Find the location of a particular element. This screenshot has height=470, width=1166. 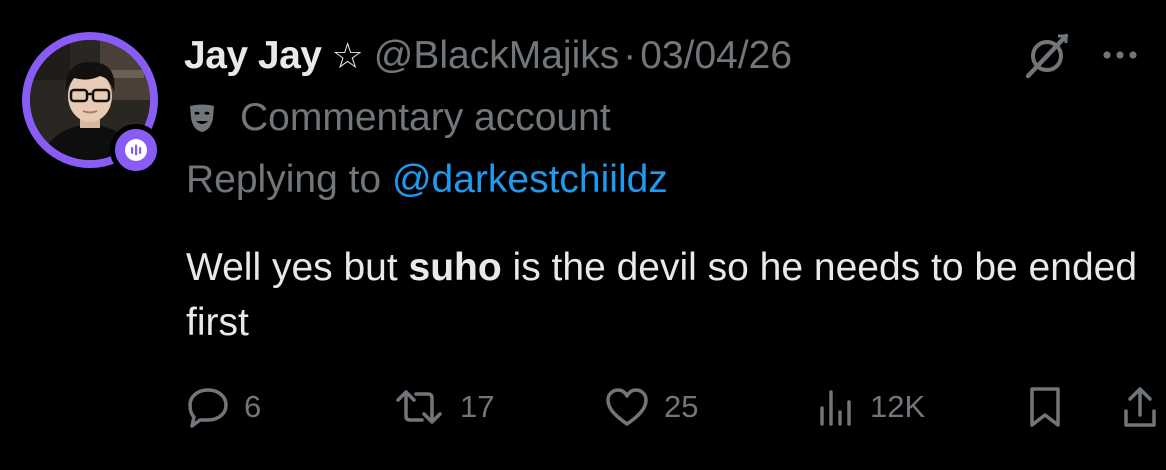

views-button: 12K is located at coordinates (870, 407).